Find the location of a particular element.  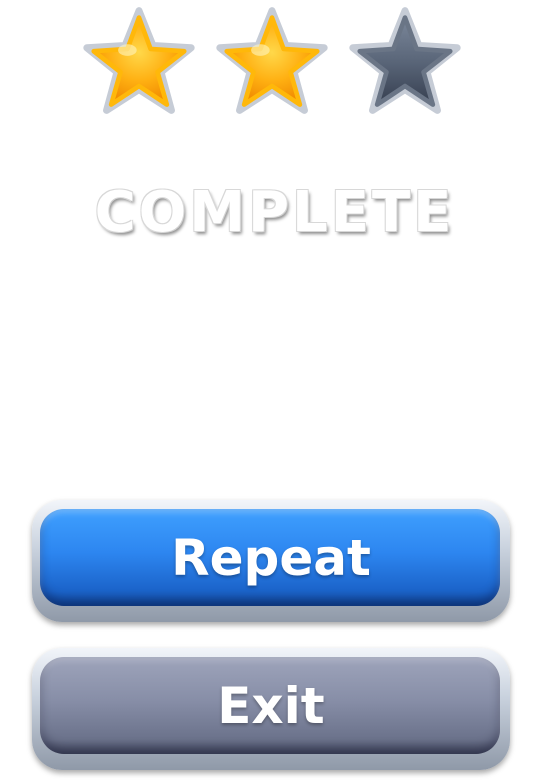

complete-title: COMPLETE is located at coordinates (274, 212).